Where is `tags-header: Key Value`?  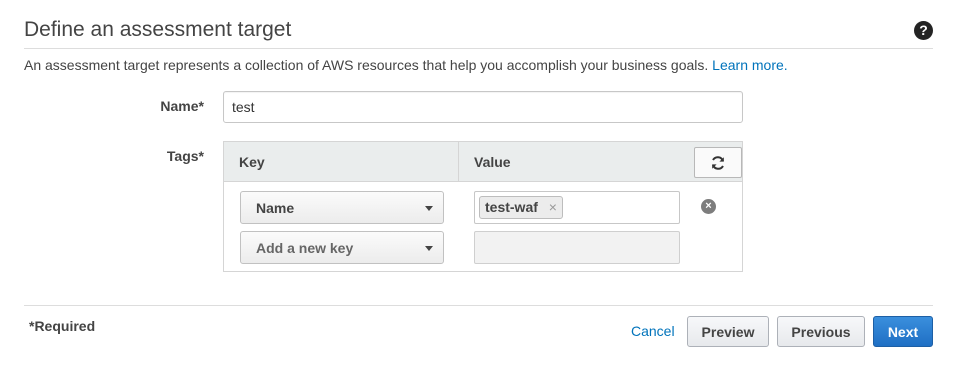
tags-header: Key Value is located at coordinates (483, 162).